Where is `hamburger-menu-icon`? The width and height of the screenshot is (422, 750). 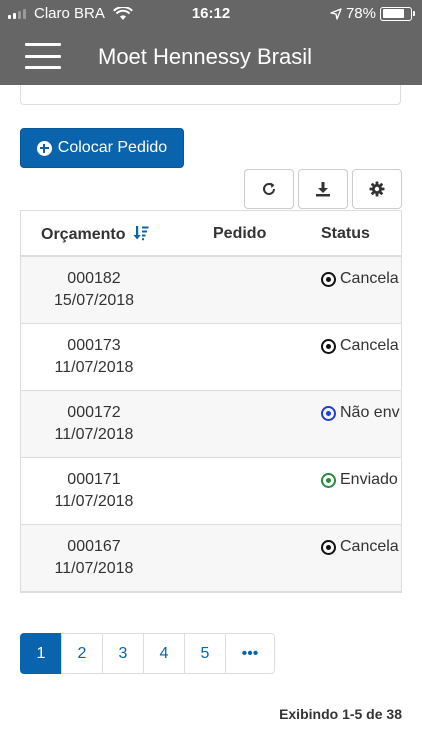 hamburger-menu-icon is located at coordinates (43, 56).